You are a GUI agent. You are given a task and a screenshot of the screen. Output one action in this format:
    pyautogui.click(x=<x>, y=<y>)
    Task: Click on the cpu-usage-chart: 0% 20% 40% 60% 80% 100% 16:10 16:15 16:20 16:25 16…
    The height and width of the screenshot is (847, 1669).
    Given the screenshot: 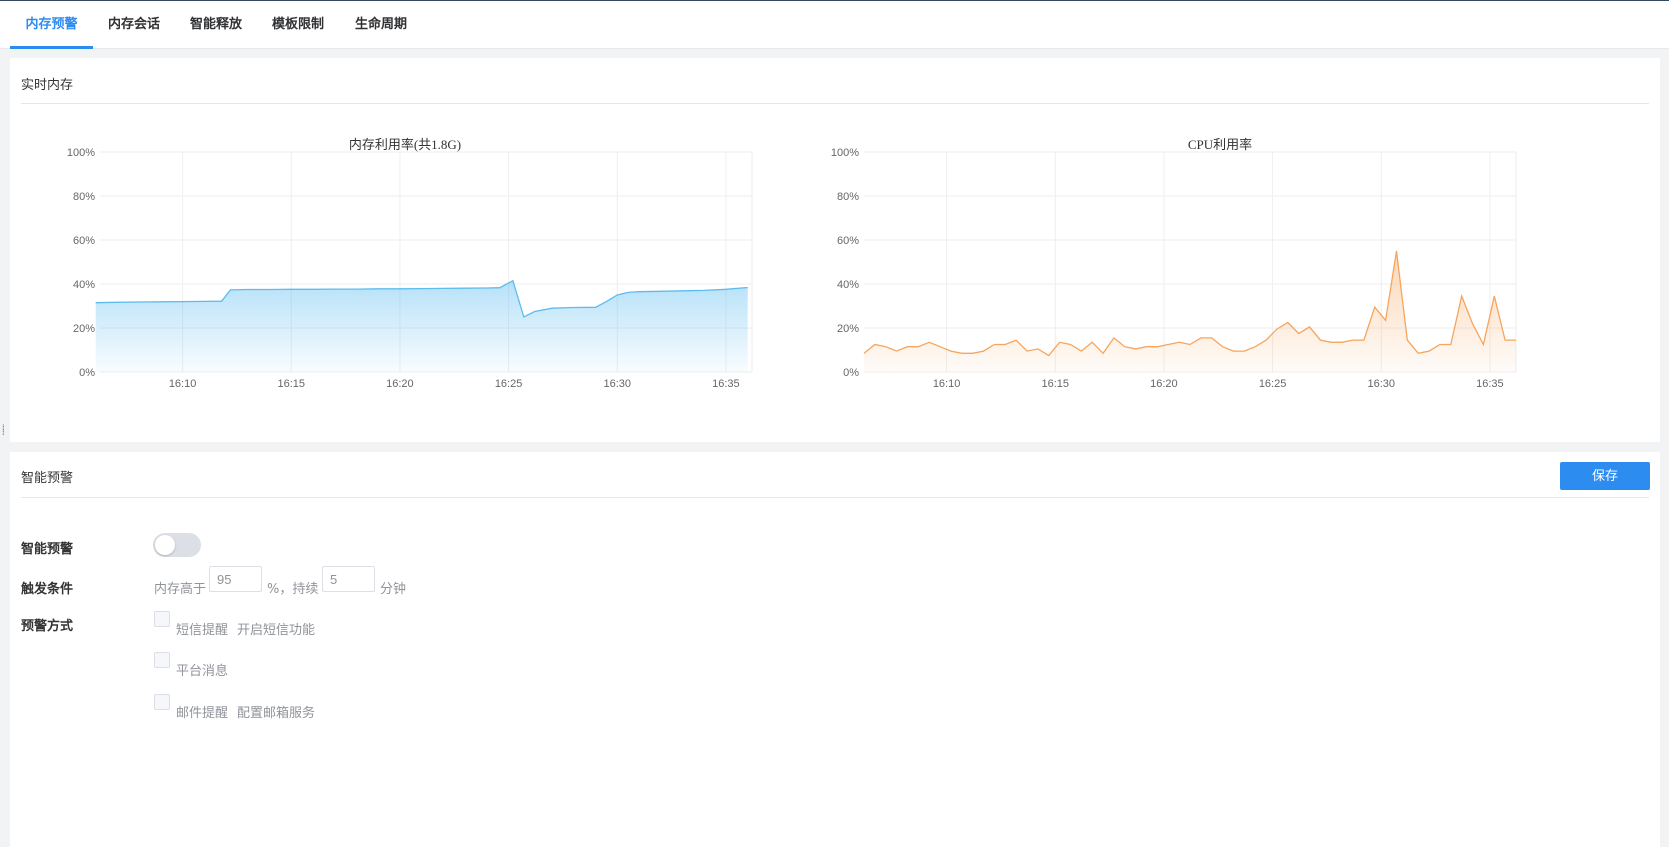 What is the action you would take?
    pyautogui.click(x=1174, y=268)
    